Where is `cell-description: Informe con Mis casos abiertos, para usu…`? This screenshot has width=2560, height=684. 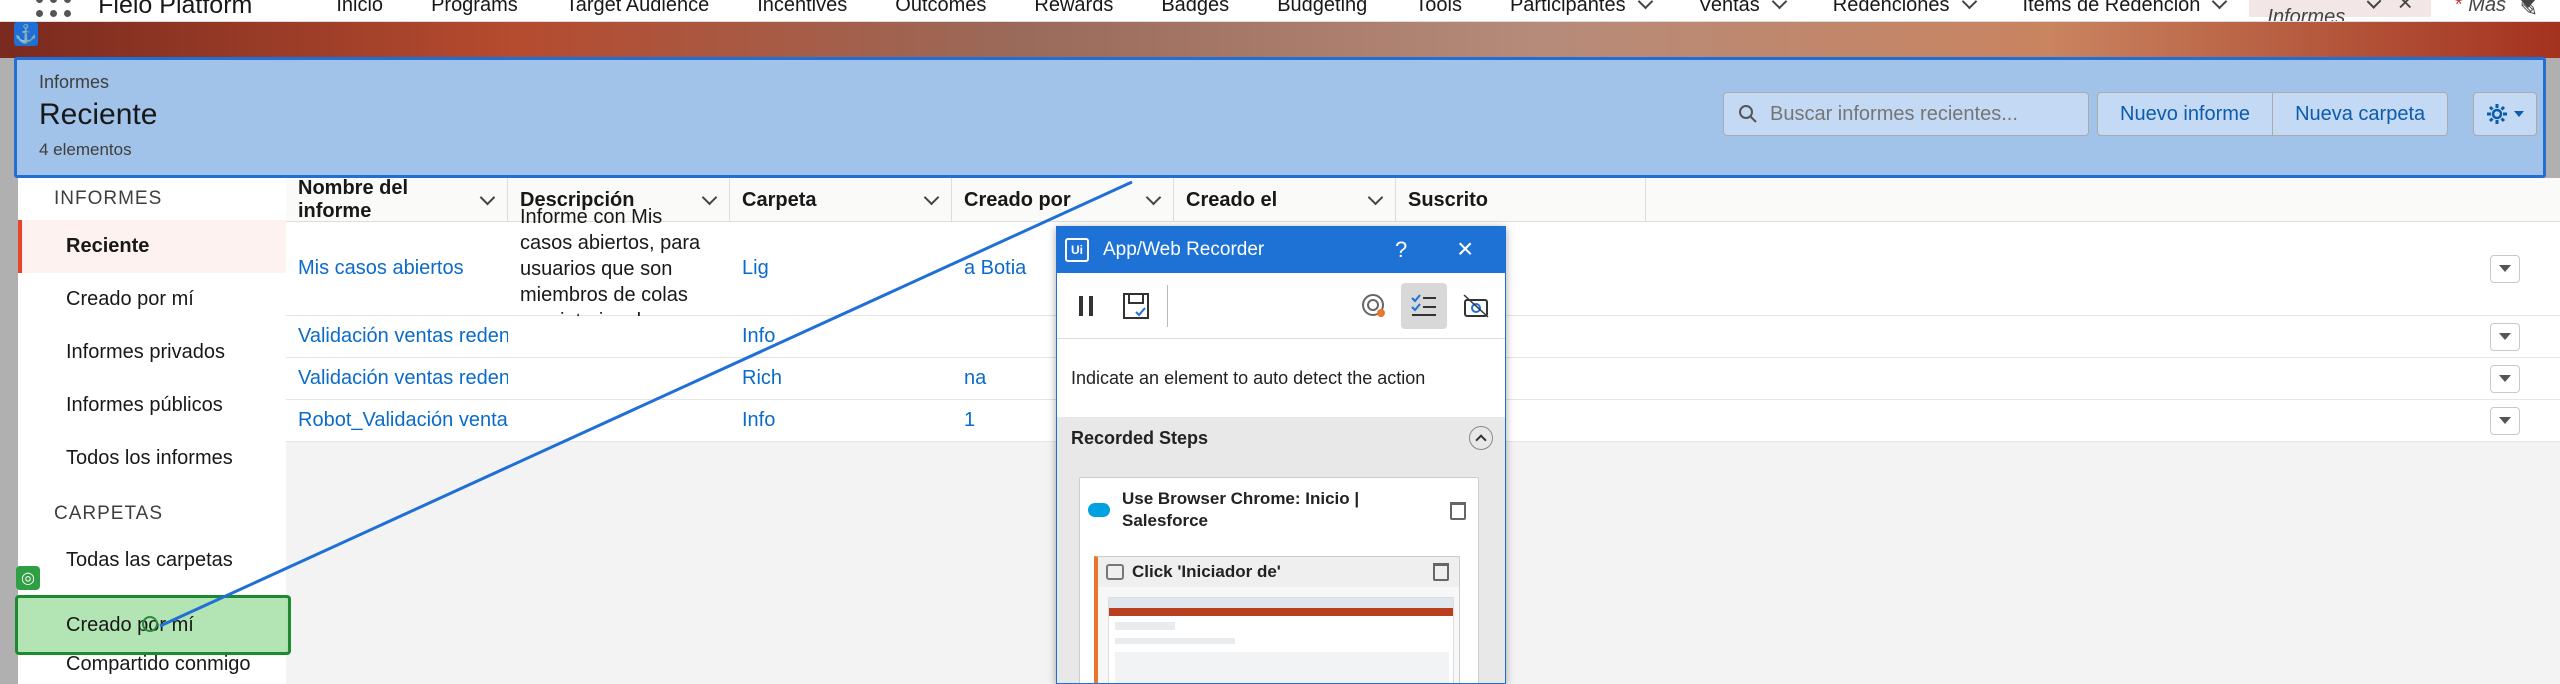
cell-description: Informe con Mis casos abiertos, para usu… is located at coordinates (615, 268).